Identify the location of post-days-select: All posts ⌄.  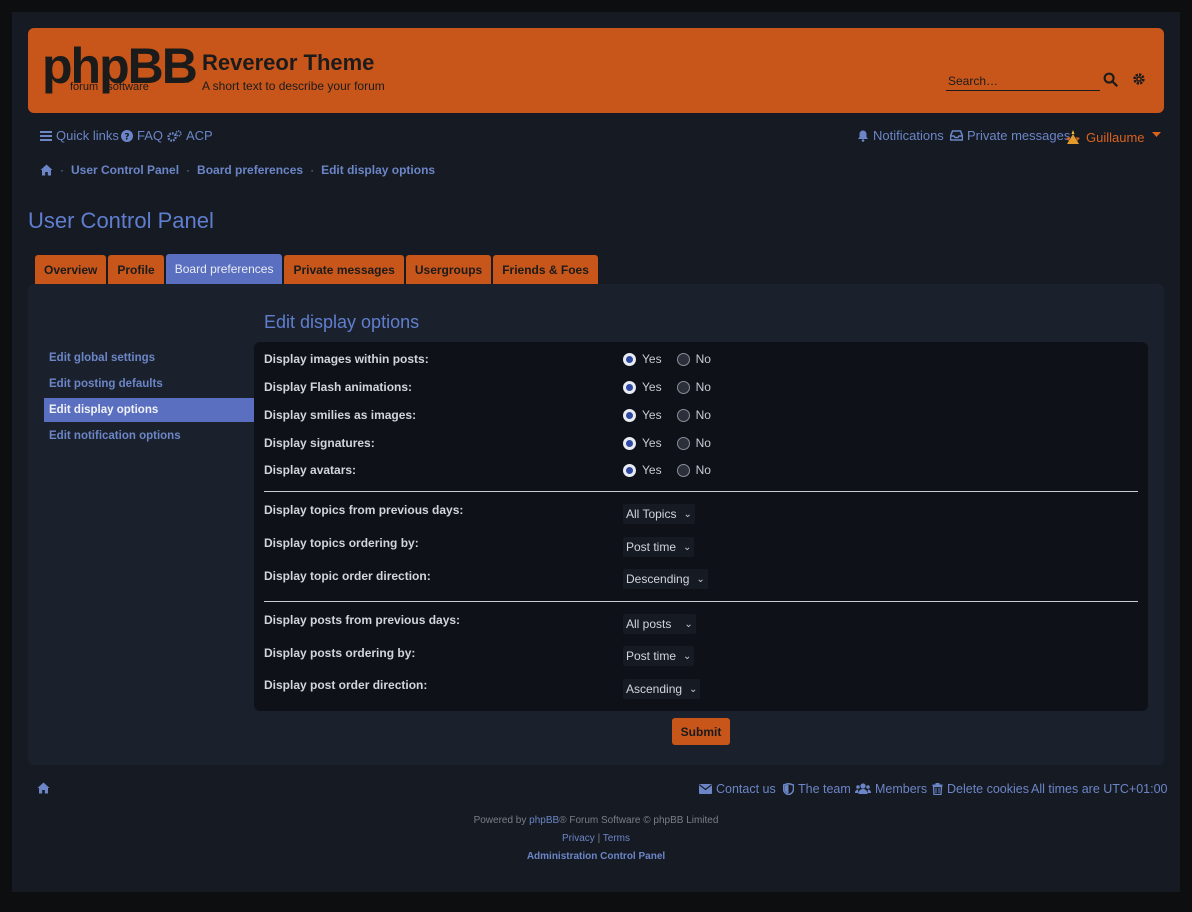
(659, 624).